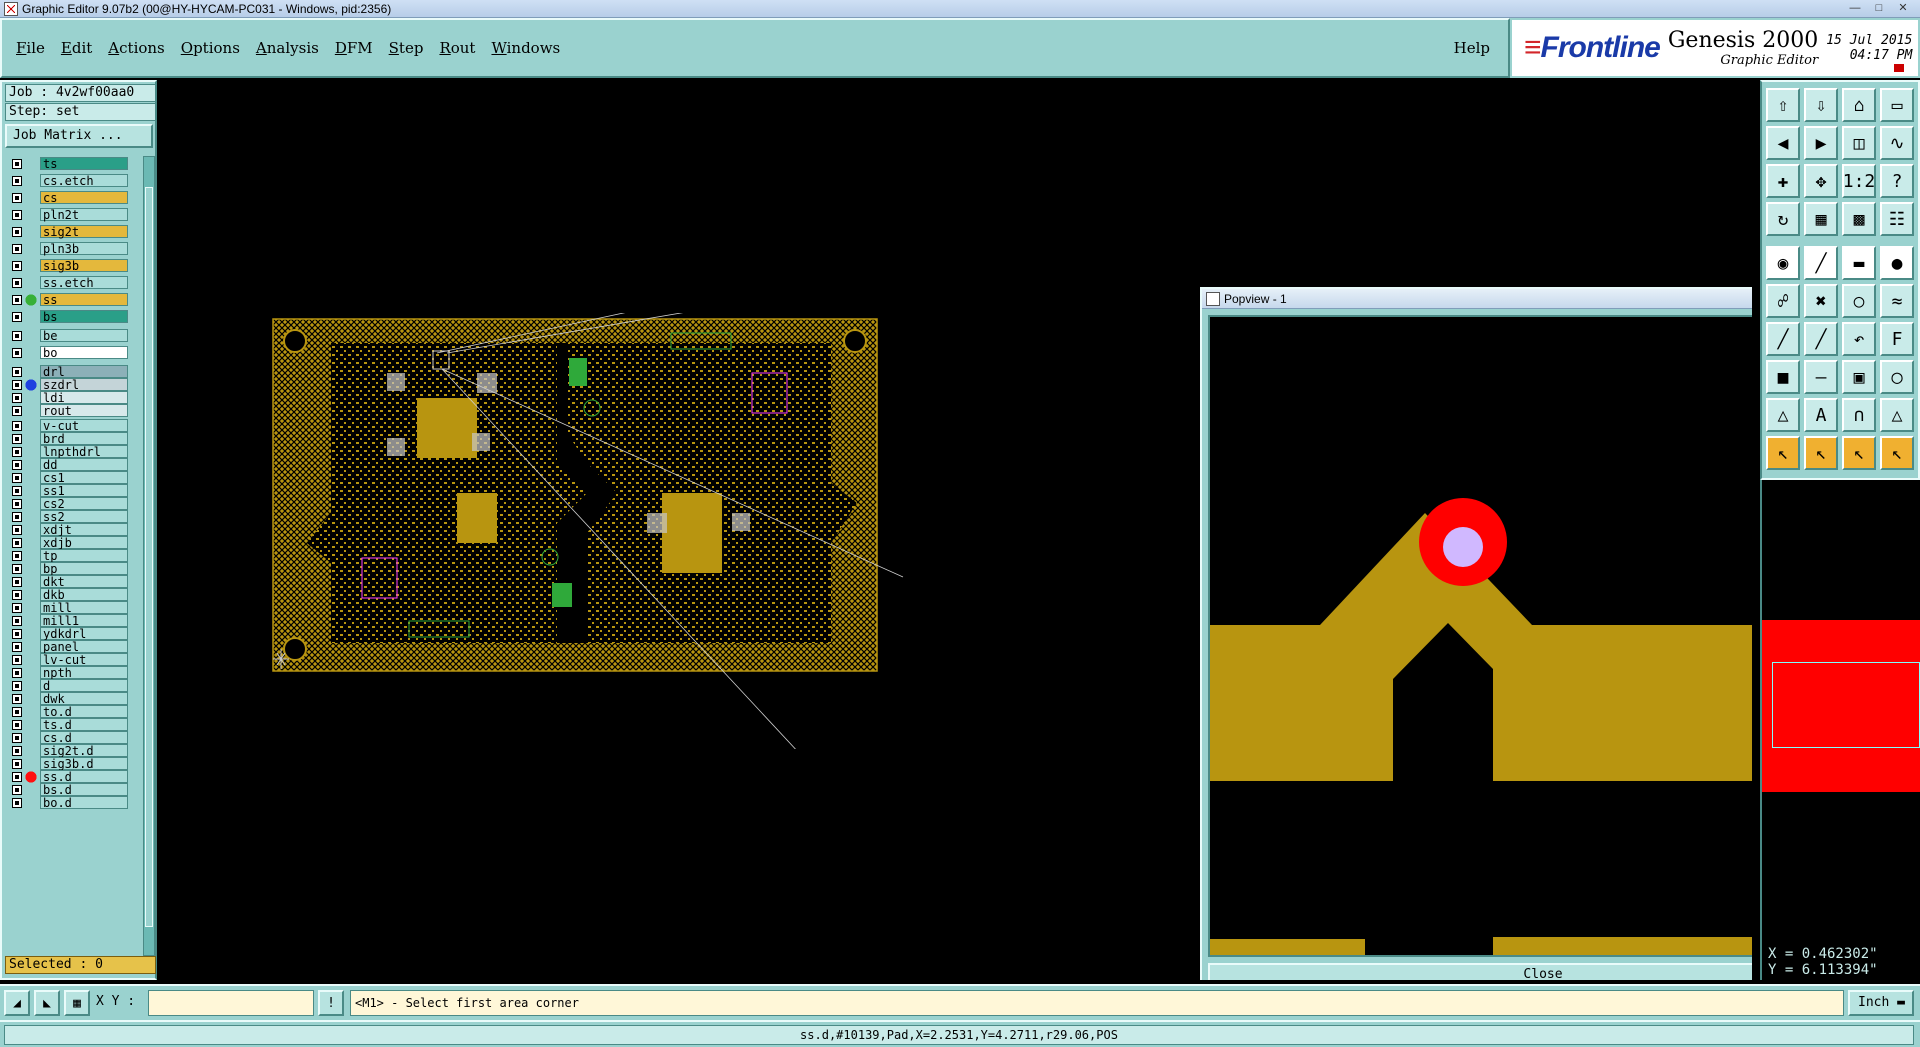  What do you see at coordinates (17, 1003) in the screenshot?
I see `select-mode-icon: ◢` at bounding box center [17, 1003].